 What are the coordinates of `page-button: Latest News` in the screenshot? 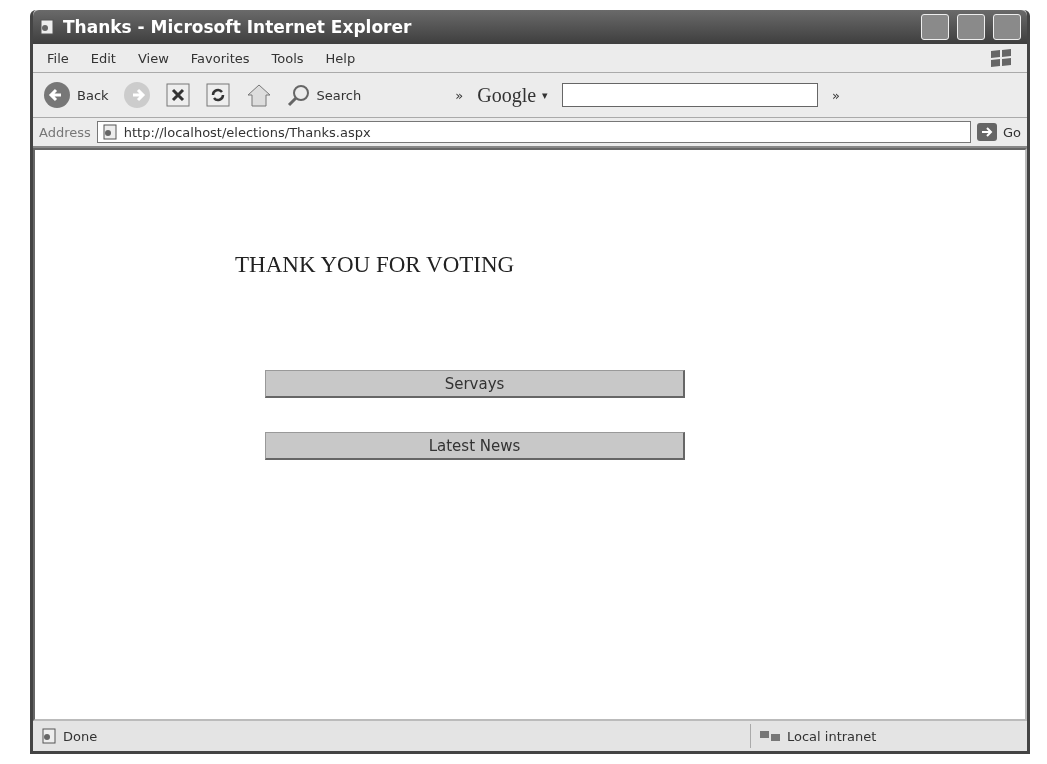 It's located at (475, 446).